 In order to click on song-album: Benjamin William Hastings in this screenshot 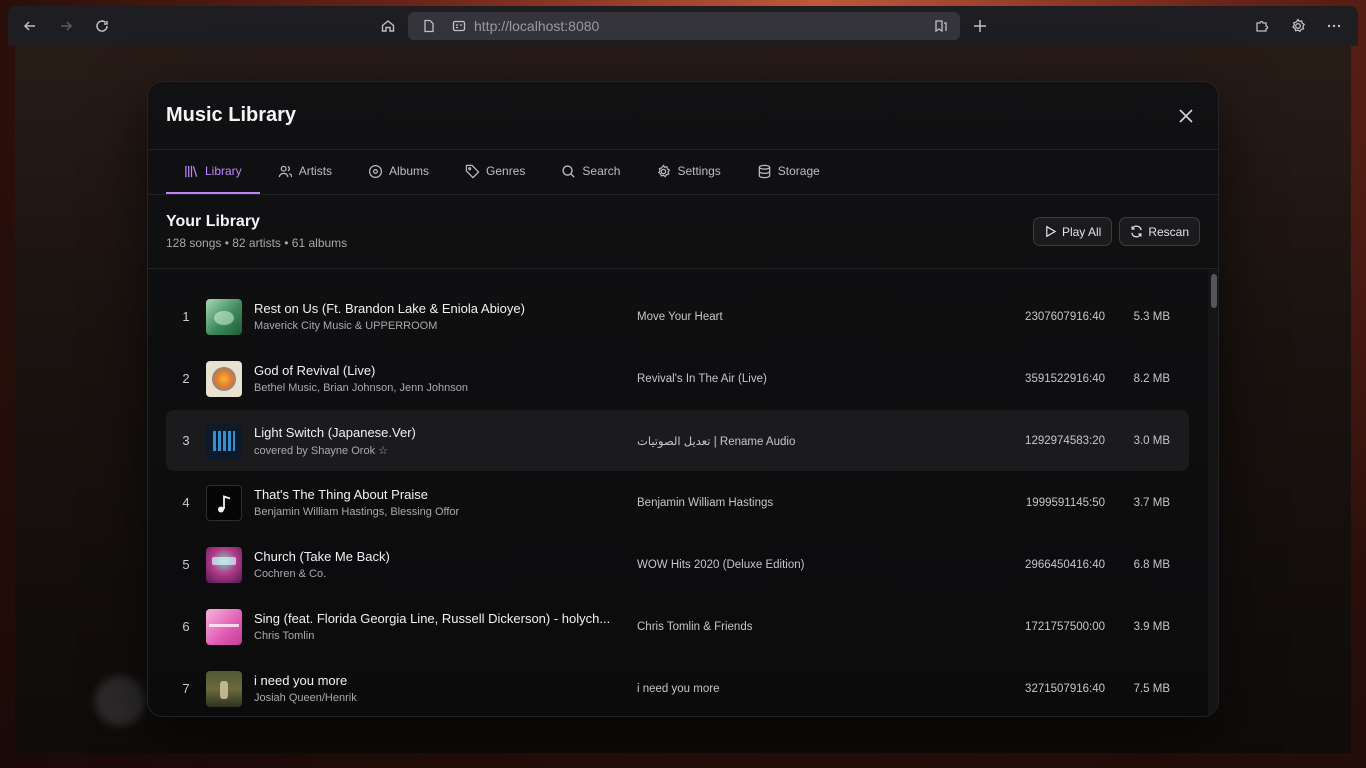, I will do `click(705, 502)`.